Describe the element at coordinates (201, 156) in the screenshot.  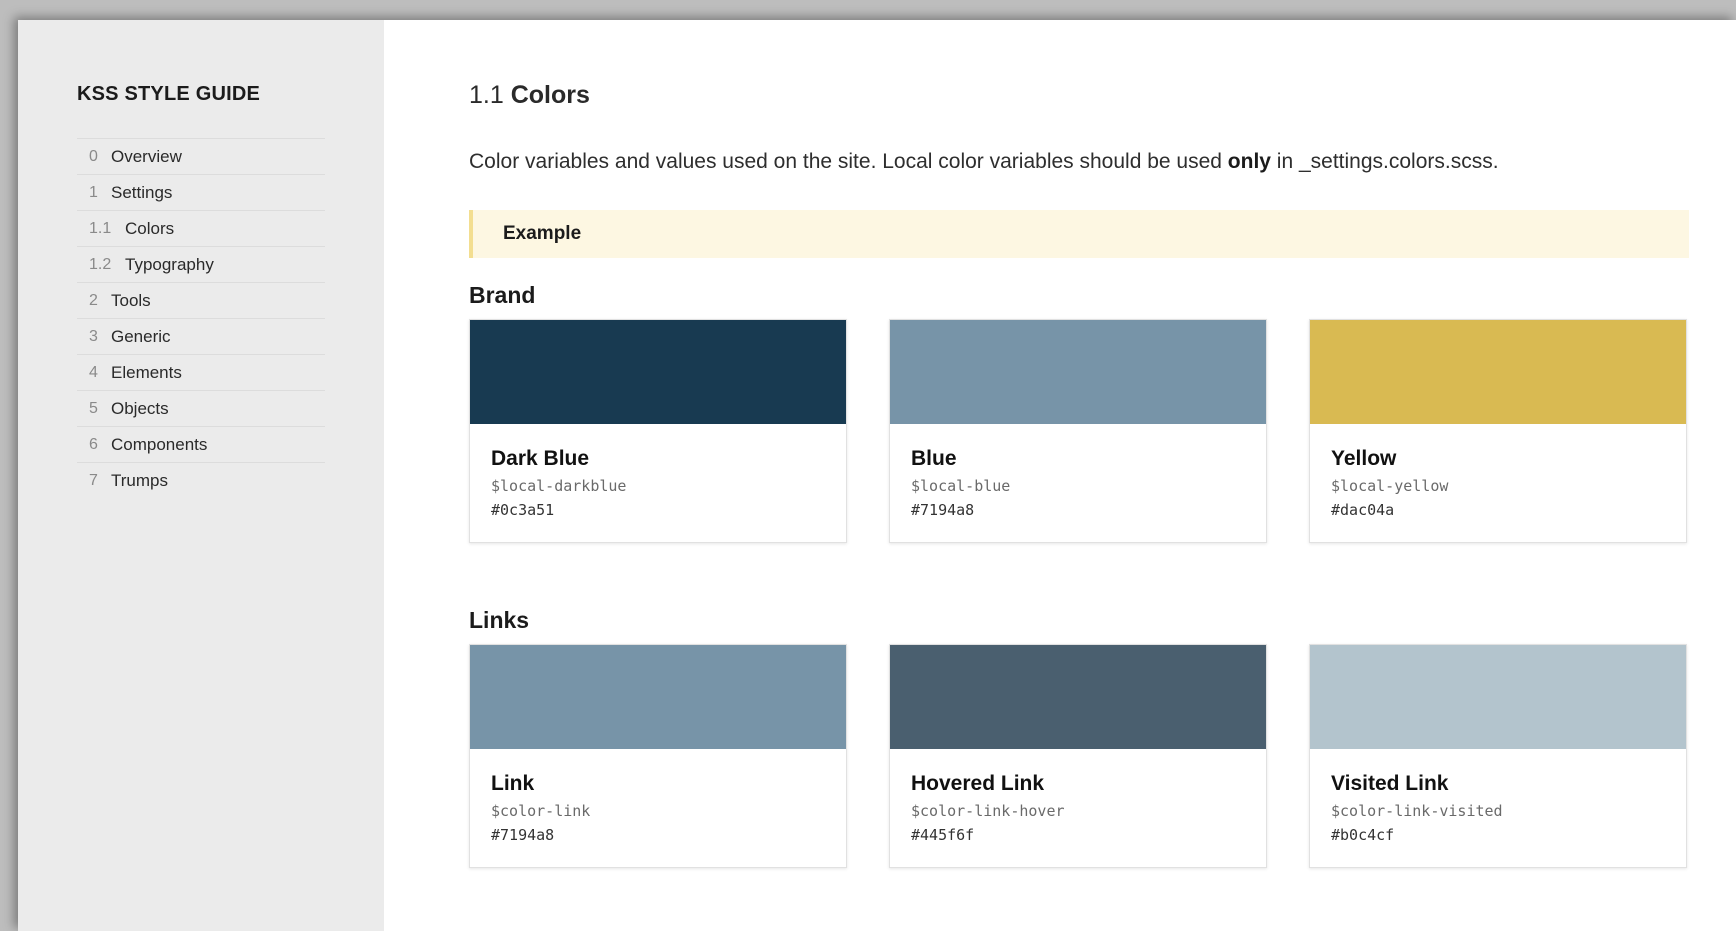
I see `sidebar-item-overview: 0 Overview` at that location.